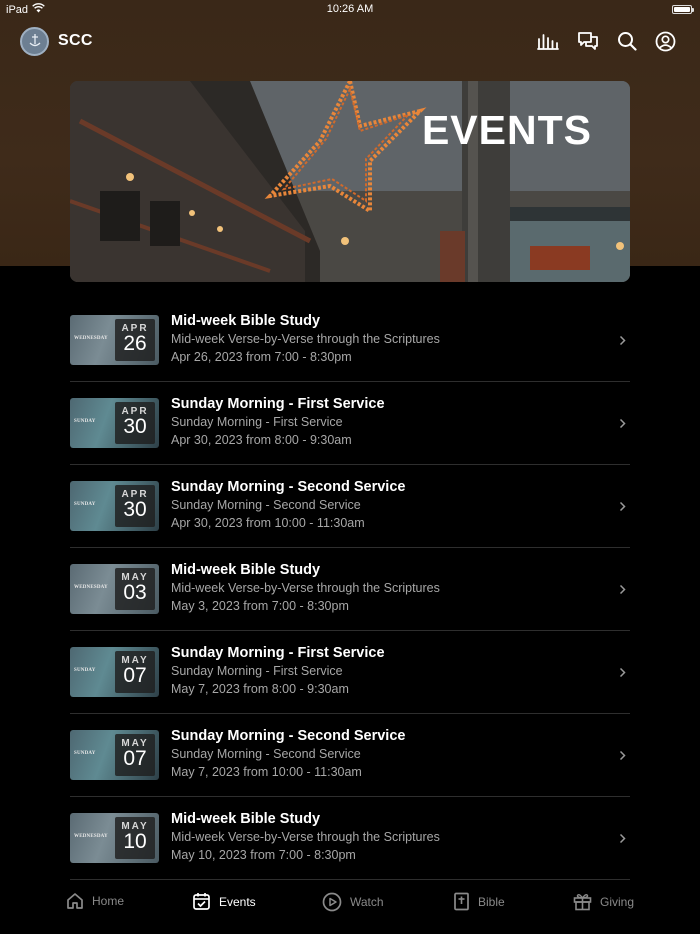  Describe the element at coordinates (261, 440) in the screenshot. I see `event-datetime: Apr 30, 2023 from 8:00 - 9:30am` at that location.